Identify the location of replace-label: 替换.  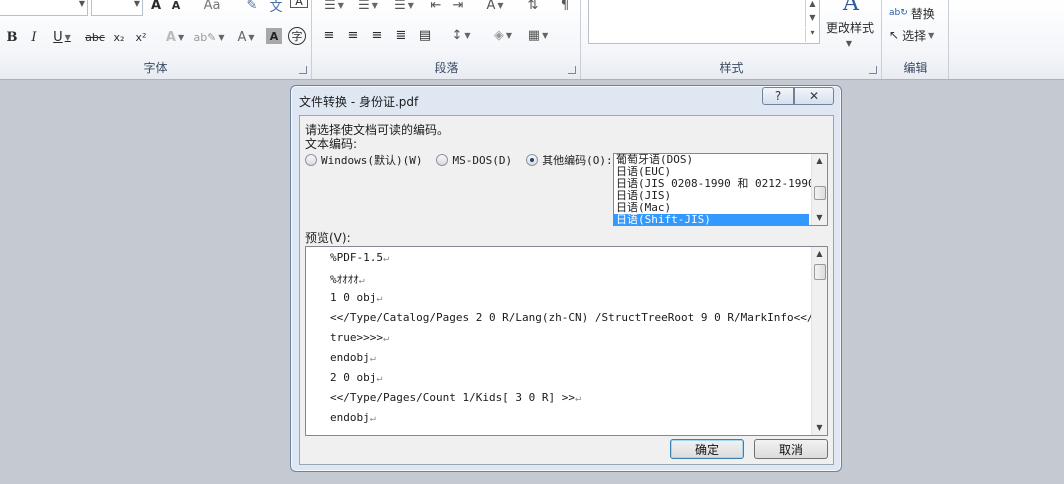
(922, 13).